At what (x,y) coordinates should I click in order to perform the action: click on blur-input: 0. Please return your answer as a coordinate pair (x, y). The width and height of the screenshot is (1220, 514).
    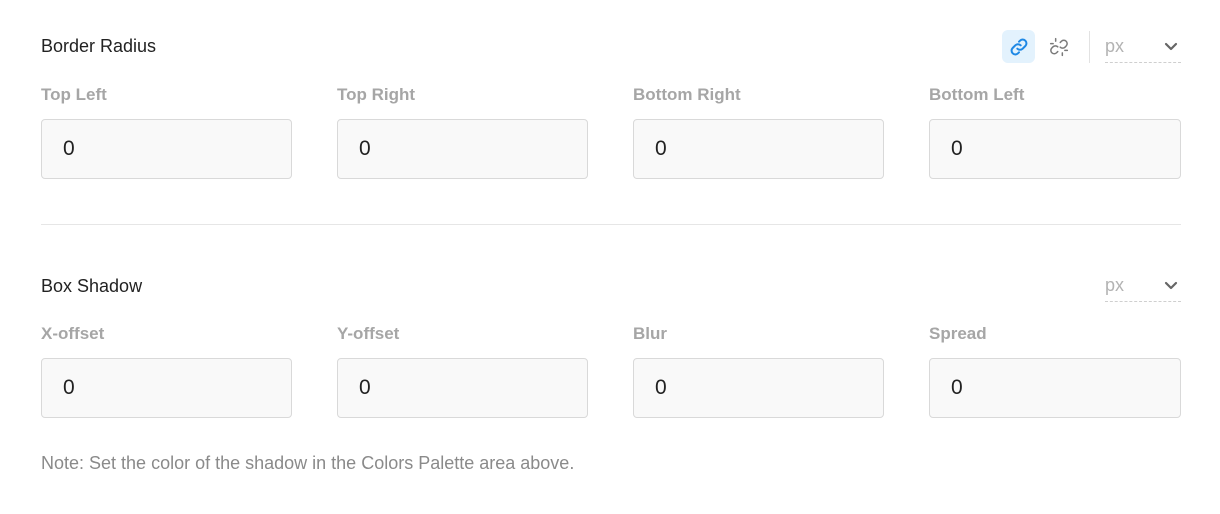
    Looking at the image, I should click on (758, 388).